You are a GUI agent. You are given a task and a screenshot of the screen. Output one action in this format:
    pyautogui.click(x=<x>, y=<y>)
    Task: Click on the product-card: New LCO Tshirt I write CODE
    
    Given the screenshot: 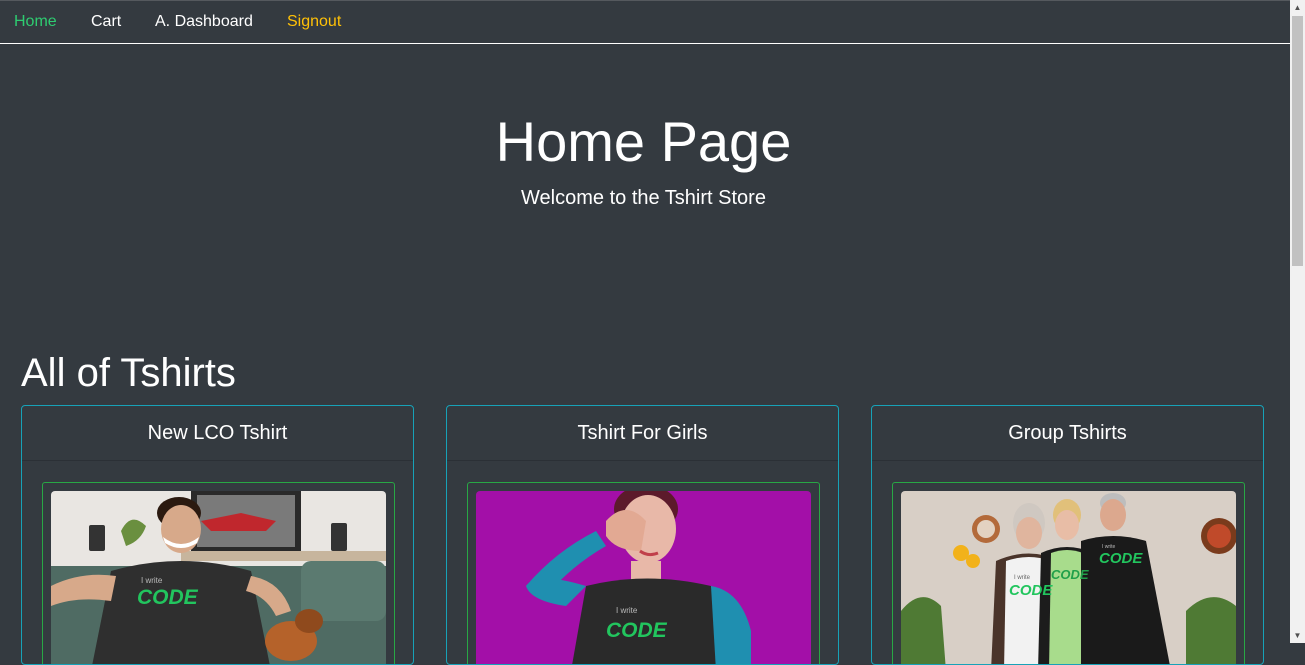 What is the action you would take?
    pyautogui.click(x=217, y=535)
    